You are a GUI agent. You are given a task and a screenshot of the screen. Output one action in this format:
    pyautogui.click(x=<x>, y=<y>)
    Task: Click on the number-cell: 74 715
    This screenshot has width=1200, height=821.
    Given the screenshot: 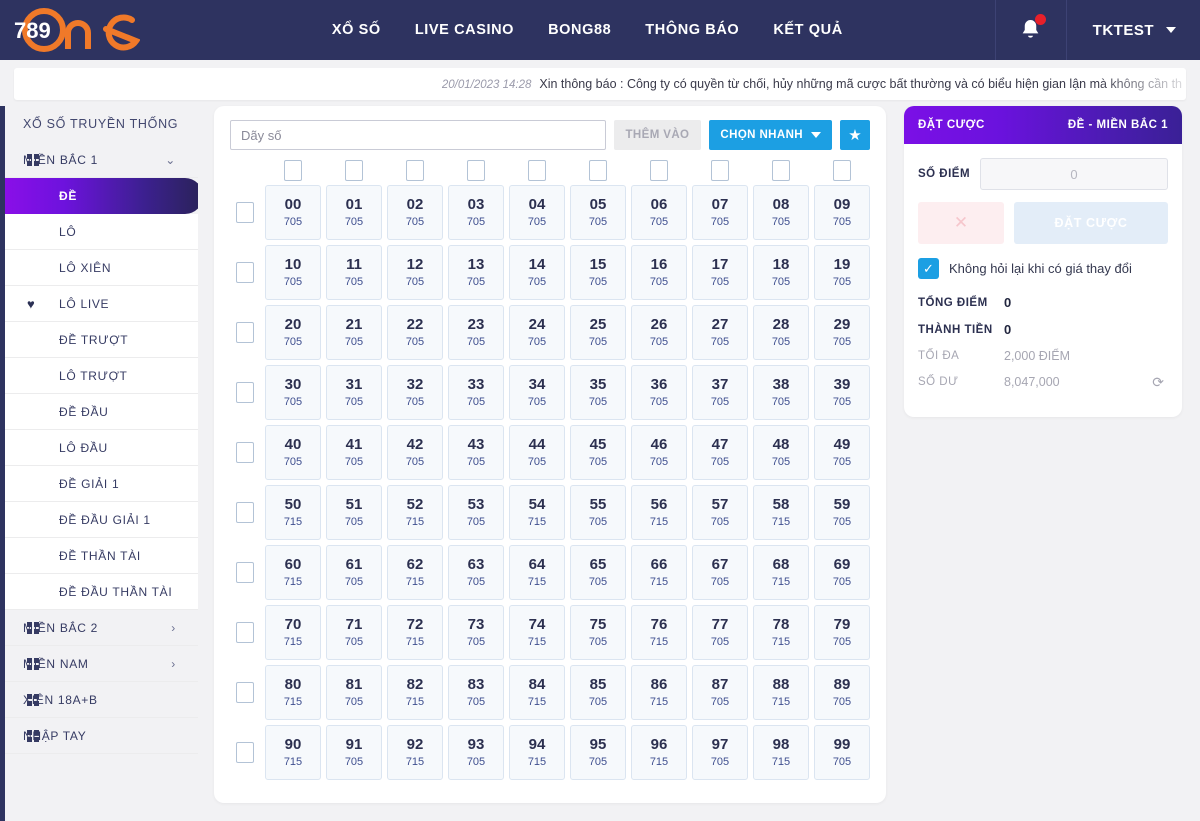 What is the action you would take?
    pyautogui.click(x=537, y=632)
    